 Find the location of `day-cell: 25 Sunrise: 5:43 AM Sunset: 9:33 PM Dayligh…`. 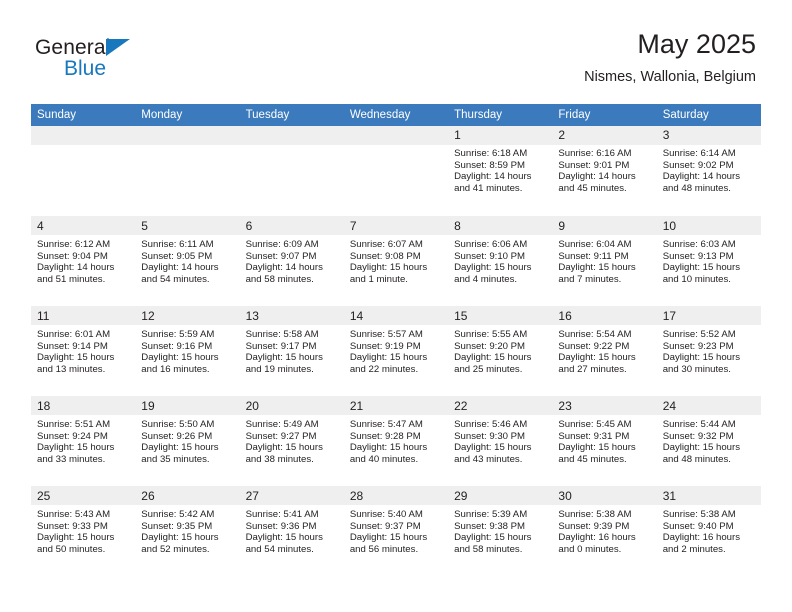

day-cell: 25 Sunrise: 5:43 AM Sunset: 9:33 PM Dayligh… is located at coordinates (83, 531).